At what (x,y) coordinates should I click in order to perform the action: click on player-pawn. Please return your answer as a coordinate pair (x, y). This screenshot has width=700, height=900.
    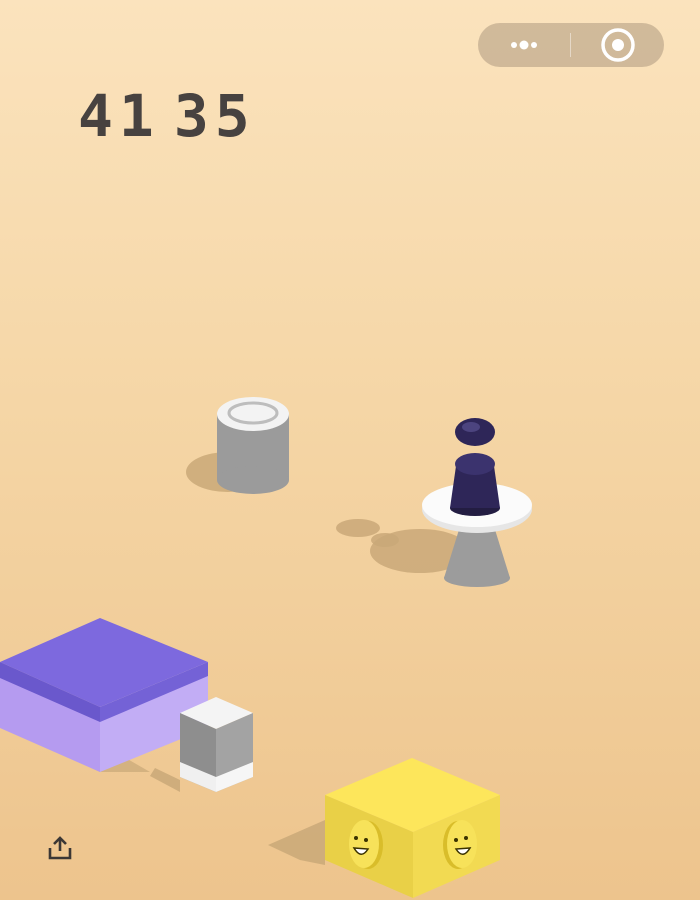
    Looking at the image, I should click on (475, 467).